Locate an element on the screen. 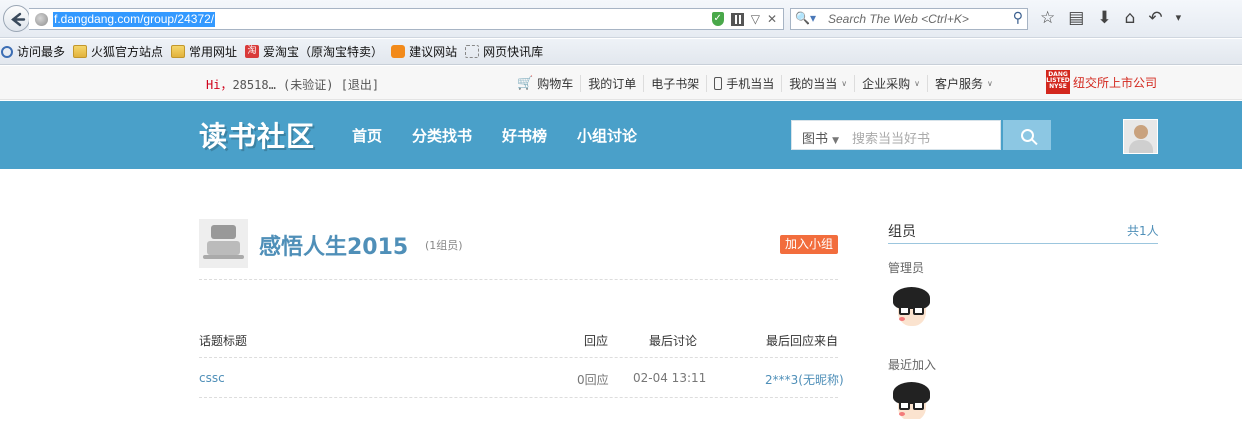 The width and height of the screenshot is (1242, 445). topnav-mobile: 手机当当 is located at coordinates (743, 83).